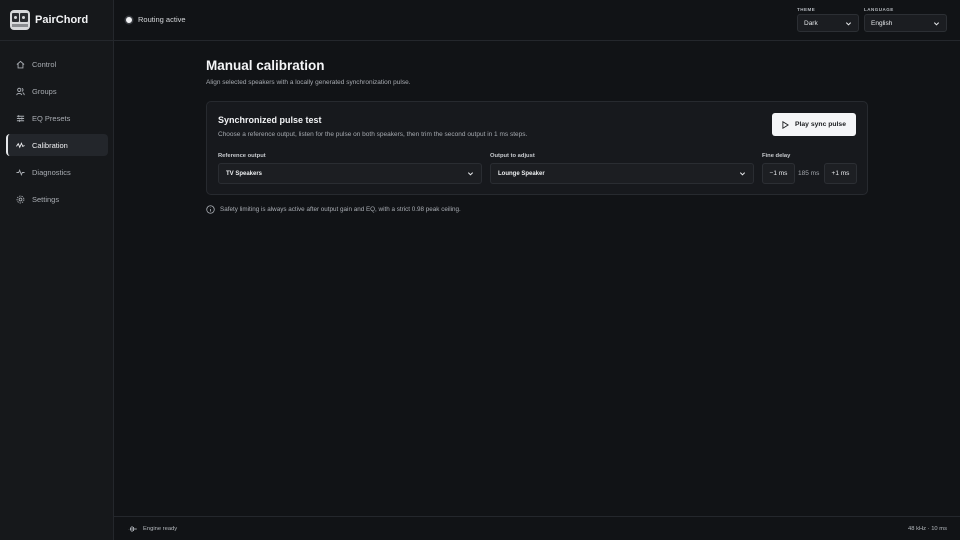  I want to click on sidebar-item-eq-presets: EQ Presets, so click(57, 118).